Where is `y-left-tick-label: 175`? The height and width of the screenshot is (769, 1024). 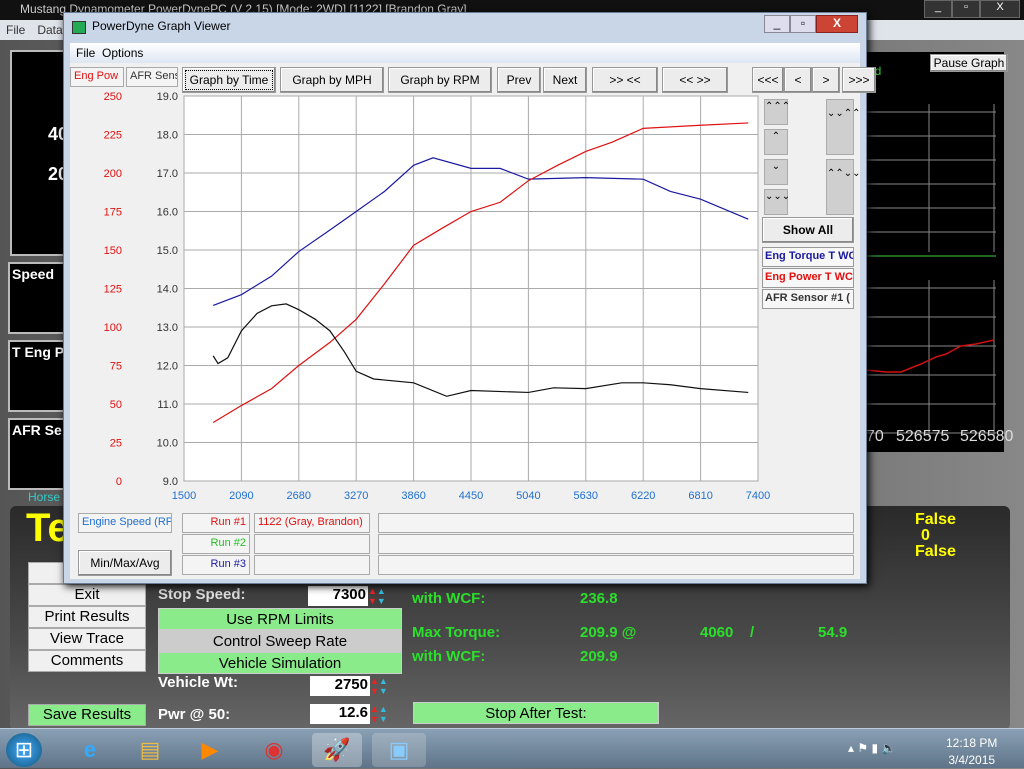 y-left-tick-label: 175 is located at coordinates (113, 213).